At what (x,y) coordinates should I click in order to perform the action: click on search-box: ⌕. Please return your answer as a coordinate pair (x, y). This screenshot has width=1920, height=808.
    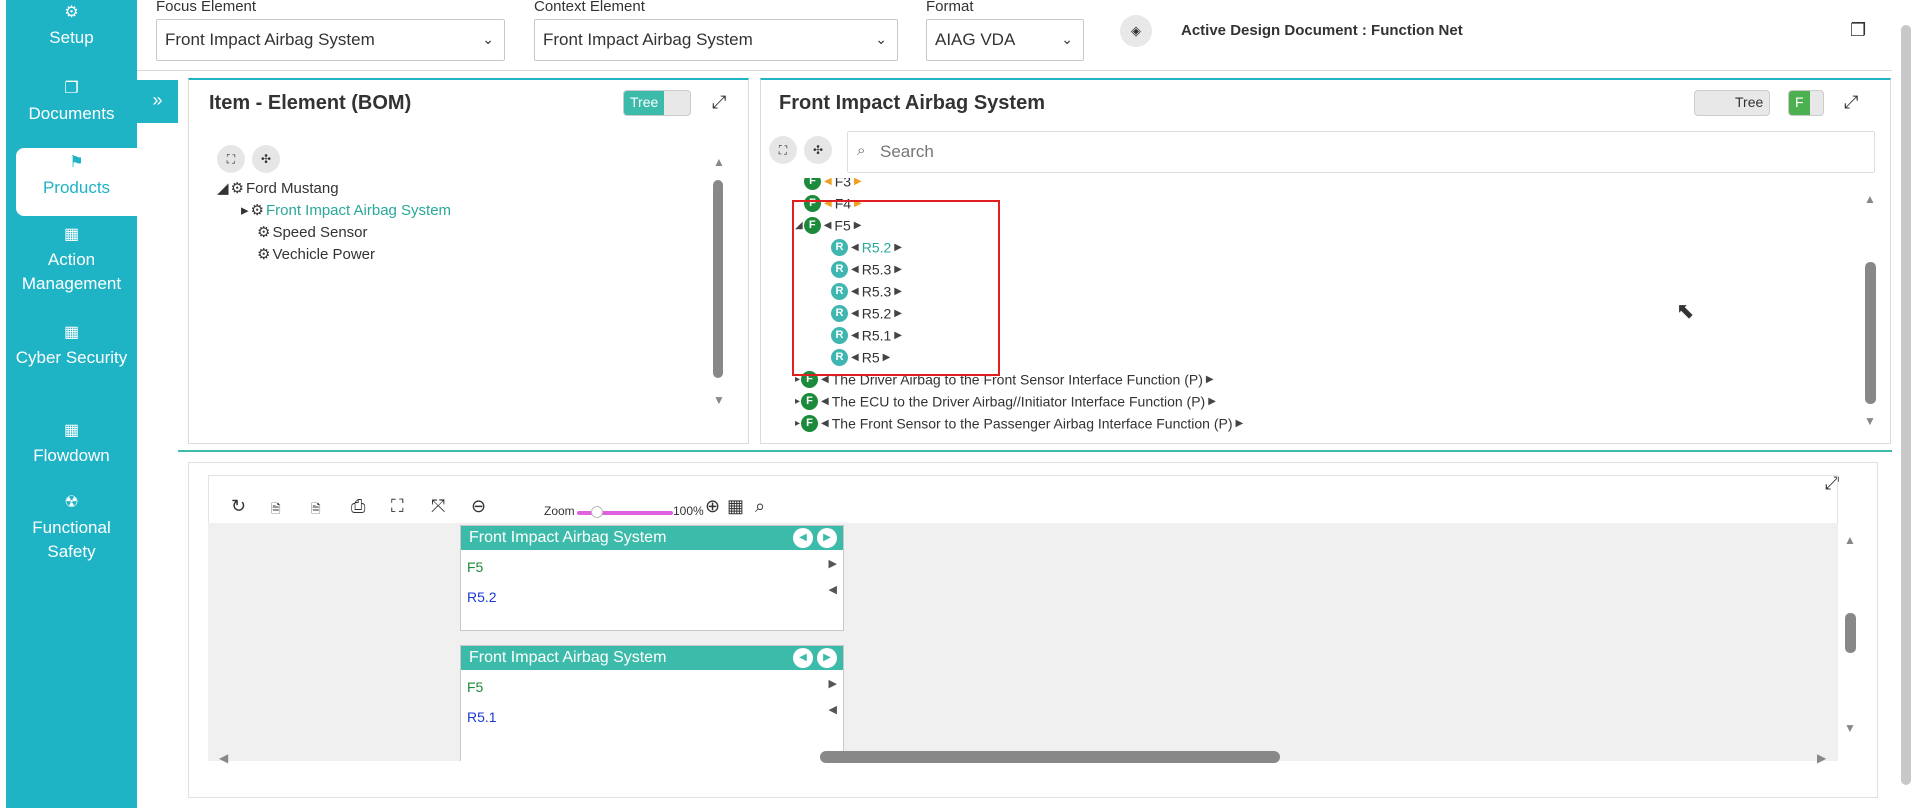
    Looking at the image, I should click on (1361, 152).